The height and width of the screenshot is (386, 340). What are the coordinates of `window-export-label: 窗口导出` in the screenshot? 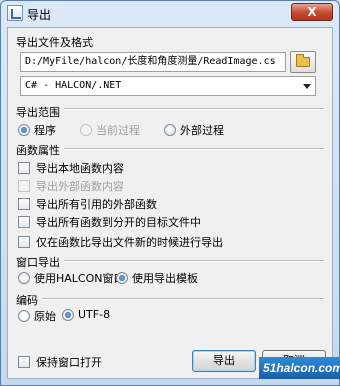 It's located at (40, 262).